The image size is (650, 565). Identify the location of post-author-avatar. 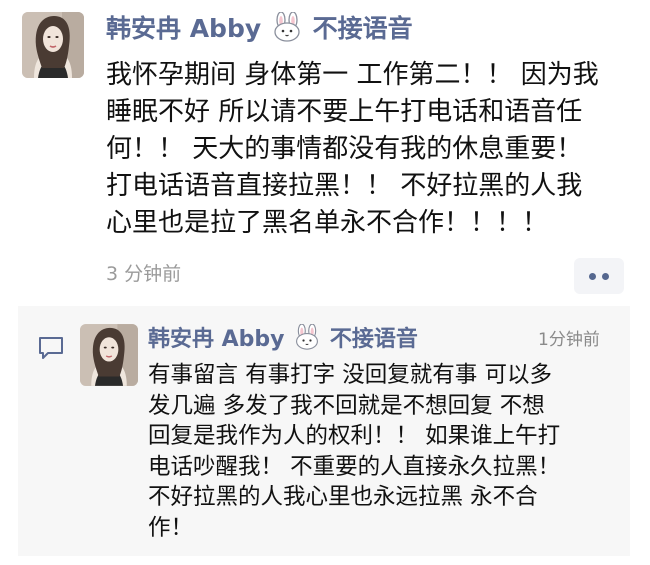
(53, 45).